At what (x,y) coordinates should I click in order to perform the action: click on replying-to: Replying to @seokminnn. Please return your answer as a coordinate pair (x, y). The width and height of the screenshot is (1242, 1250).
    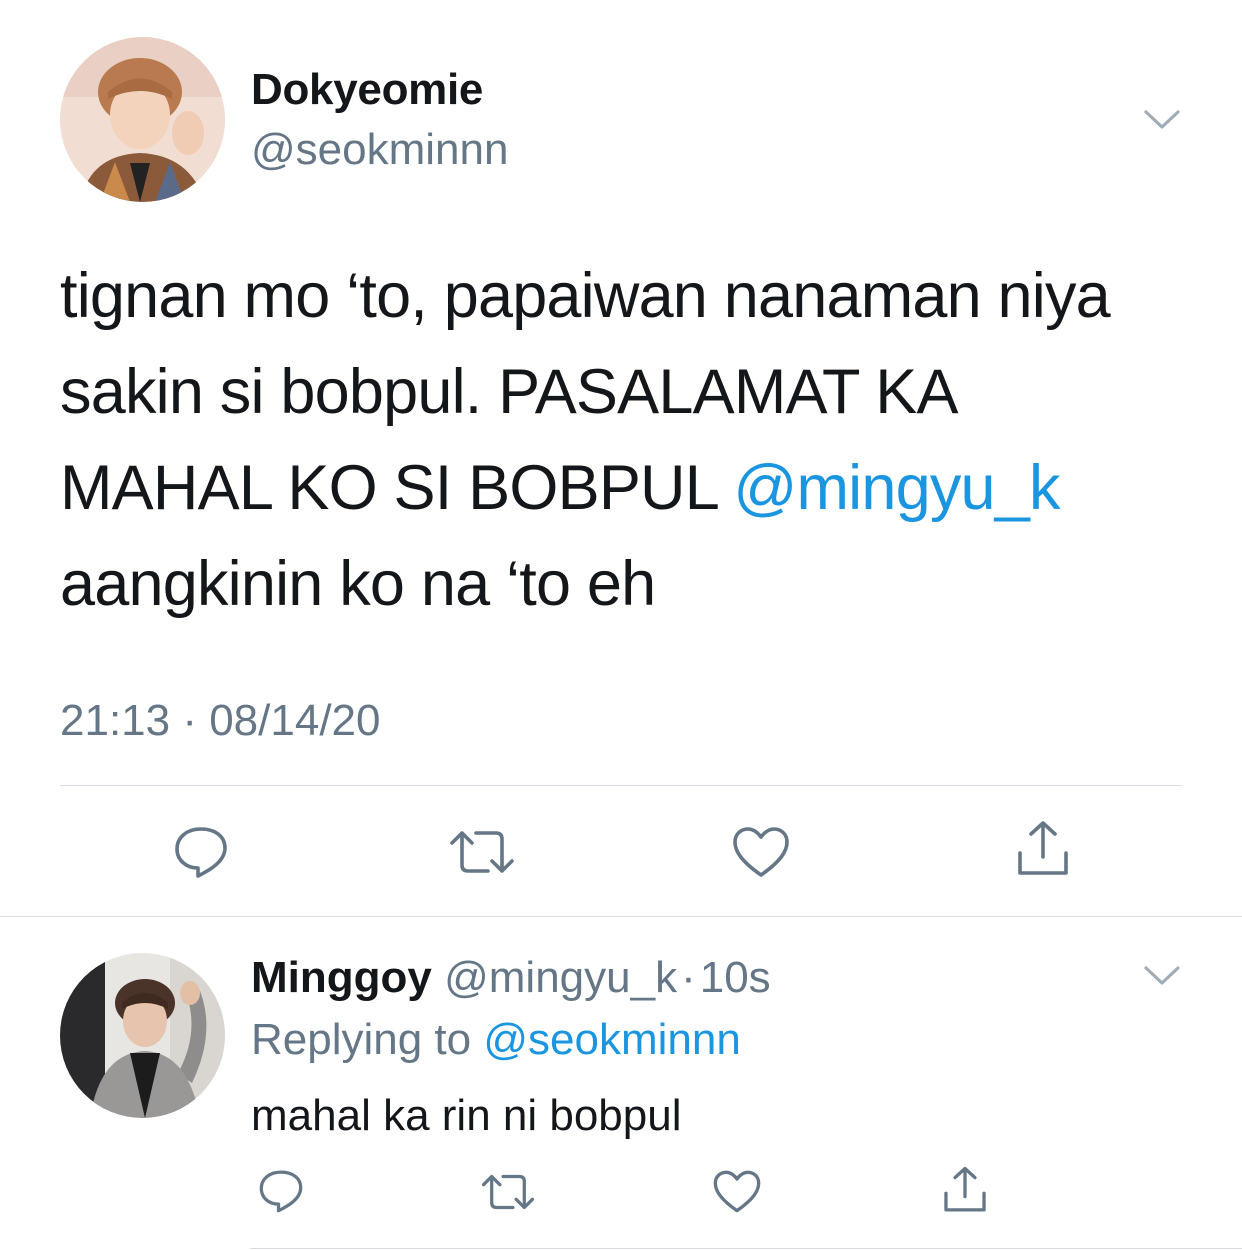
    Looking at the image, I should click on (496, 1040).